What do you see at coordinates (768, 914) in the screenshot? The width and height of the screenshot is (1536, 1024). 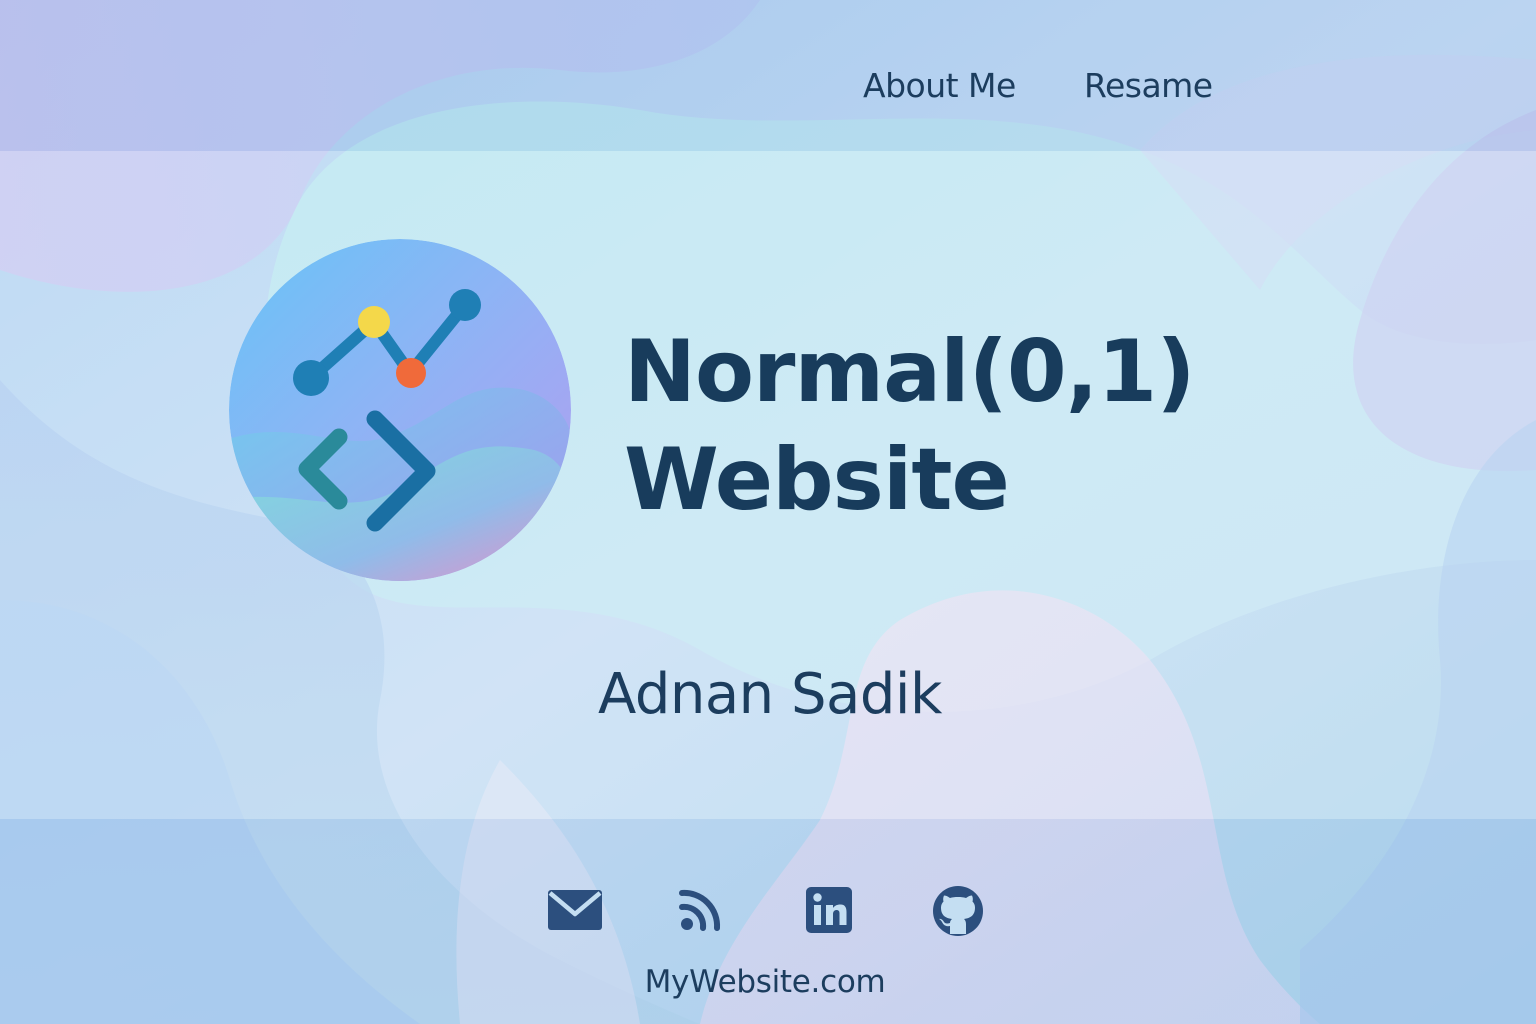 I see `social-links` at bounding box center [768, 914].